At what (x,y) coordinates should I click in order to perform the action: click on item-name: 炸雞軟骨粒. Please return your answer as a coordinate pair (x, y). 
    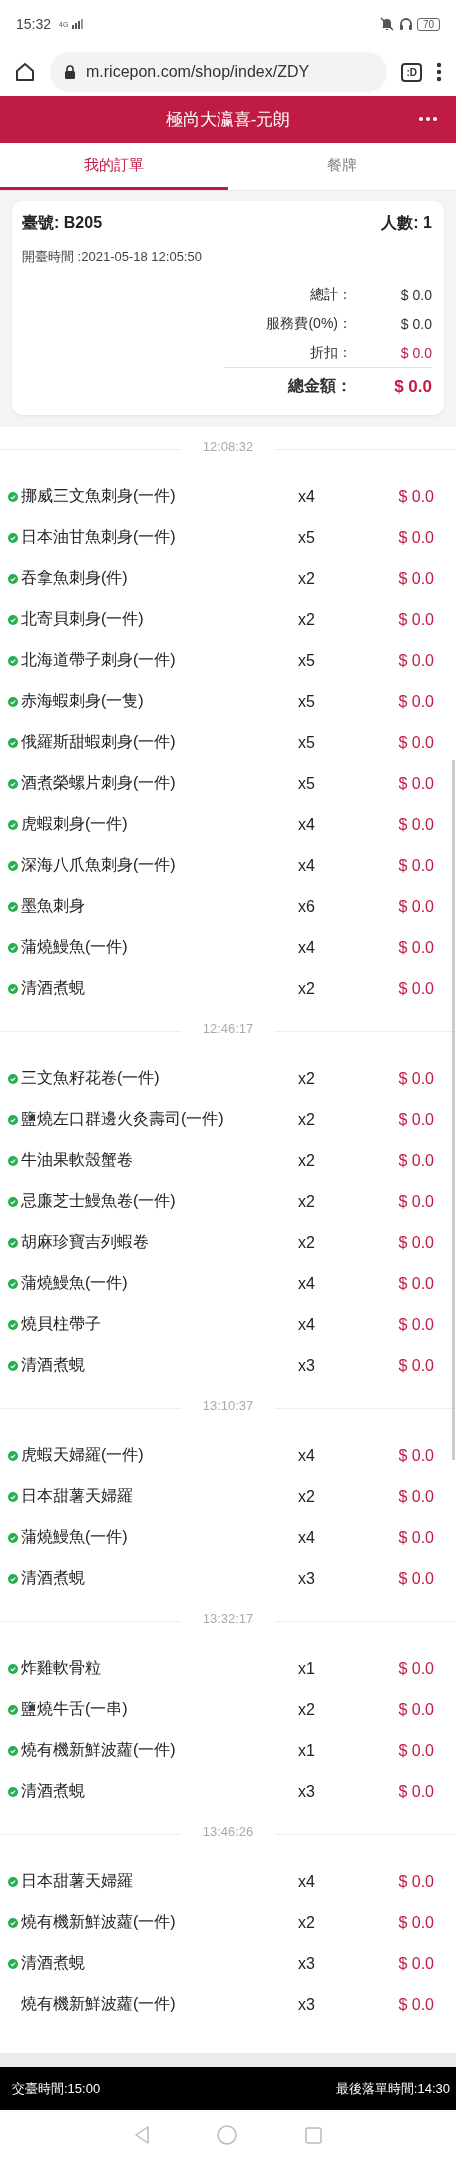
    Looking at the image, I should click on (61, 1668).